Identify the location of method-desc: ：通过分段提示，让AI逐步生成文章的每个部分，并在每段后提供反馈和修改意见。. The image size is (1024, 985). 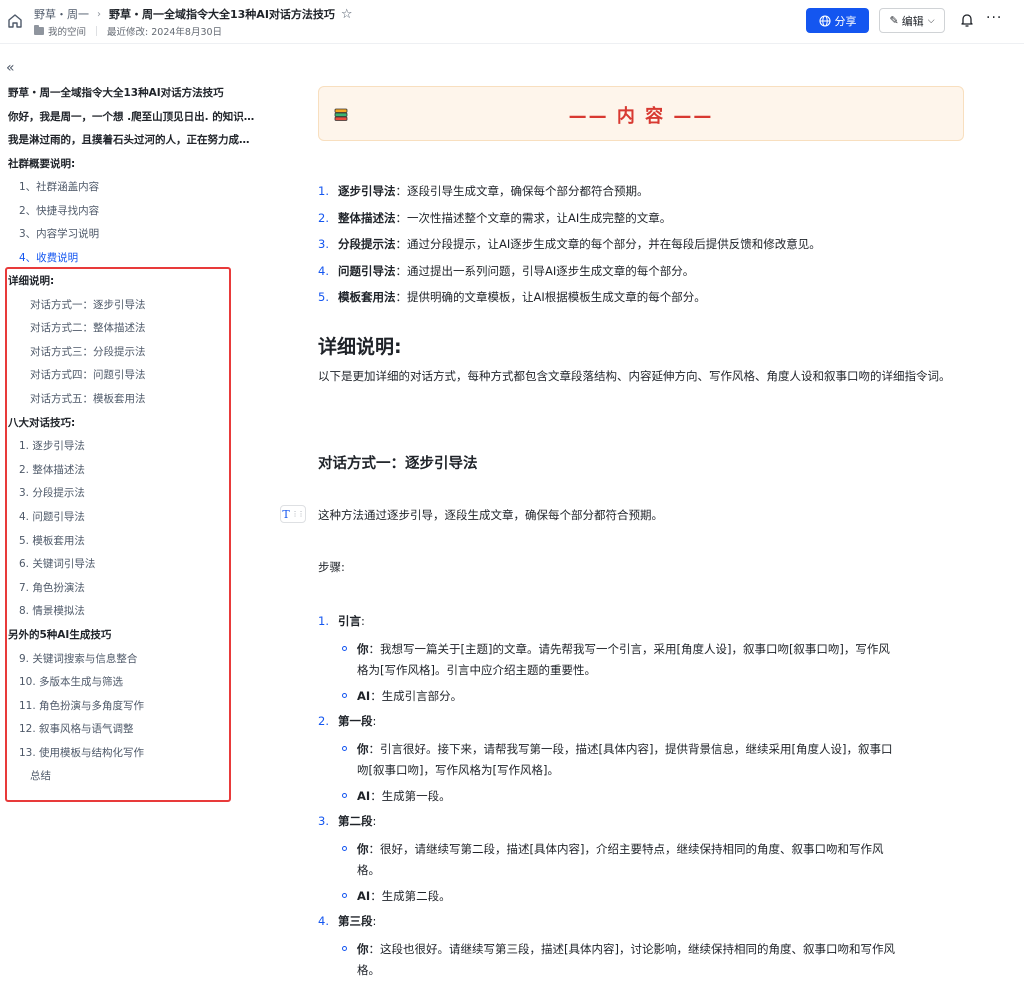
(608, 244).